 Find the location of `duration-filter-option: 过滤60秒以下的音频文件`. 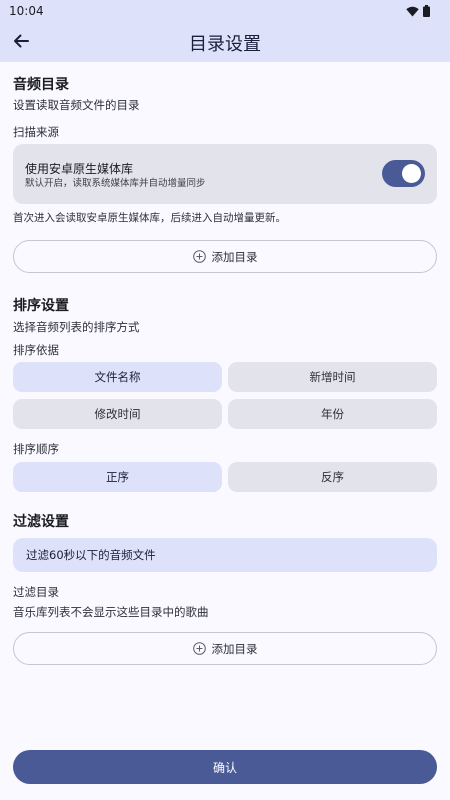

duration-filter-option: 过滤60秒以下的音频文件 is located at coordinates (225, 555).